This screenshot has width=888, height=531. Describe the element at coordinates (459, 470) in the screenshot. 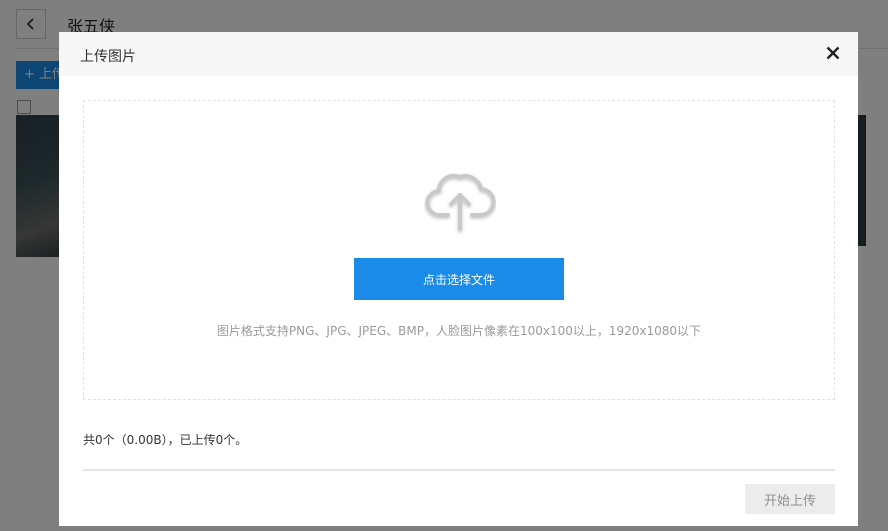

I see `footer-divider` at that location.